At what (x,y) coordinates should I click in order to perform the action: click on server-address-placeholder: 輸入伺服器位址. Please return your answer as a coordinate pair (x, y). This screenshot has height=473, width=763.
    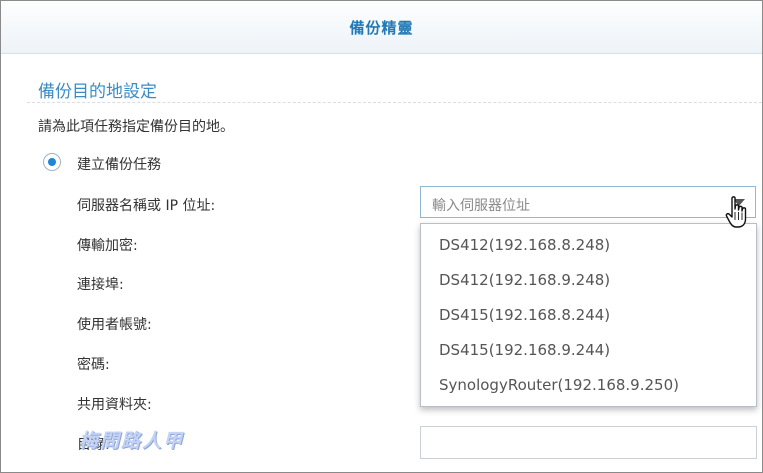
    Looking at the image, I should click on (481, 206).